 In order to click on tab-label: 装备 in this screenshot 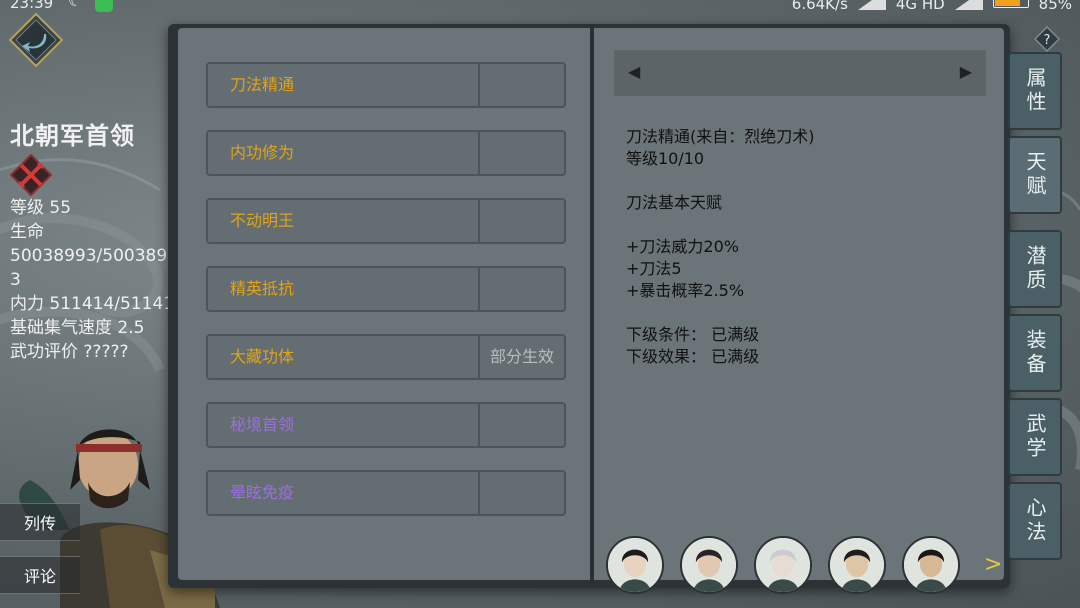, I will do `click(1035, 353)`.